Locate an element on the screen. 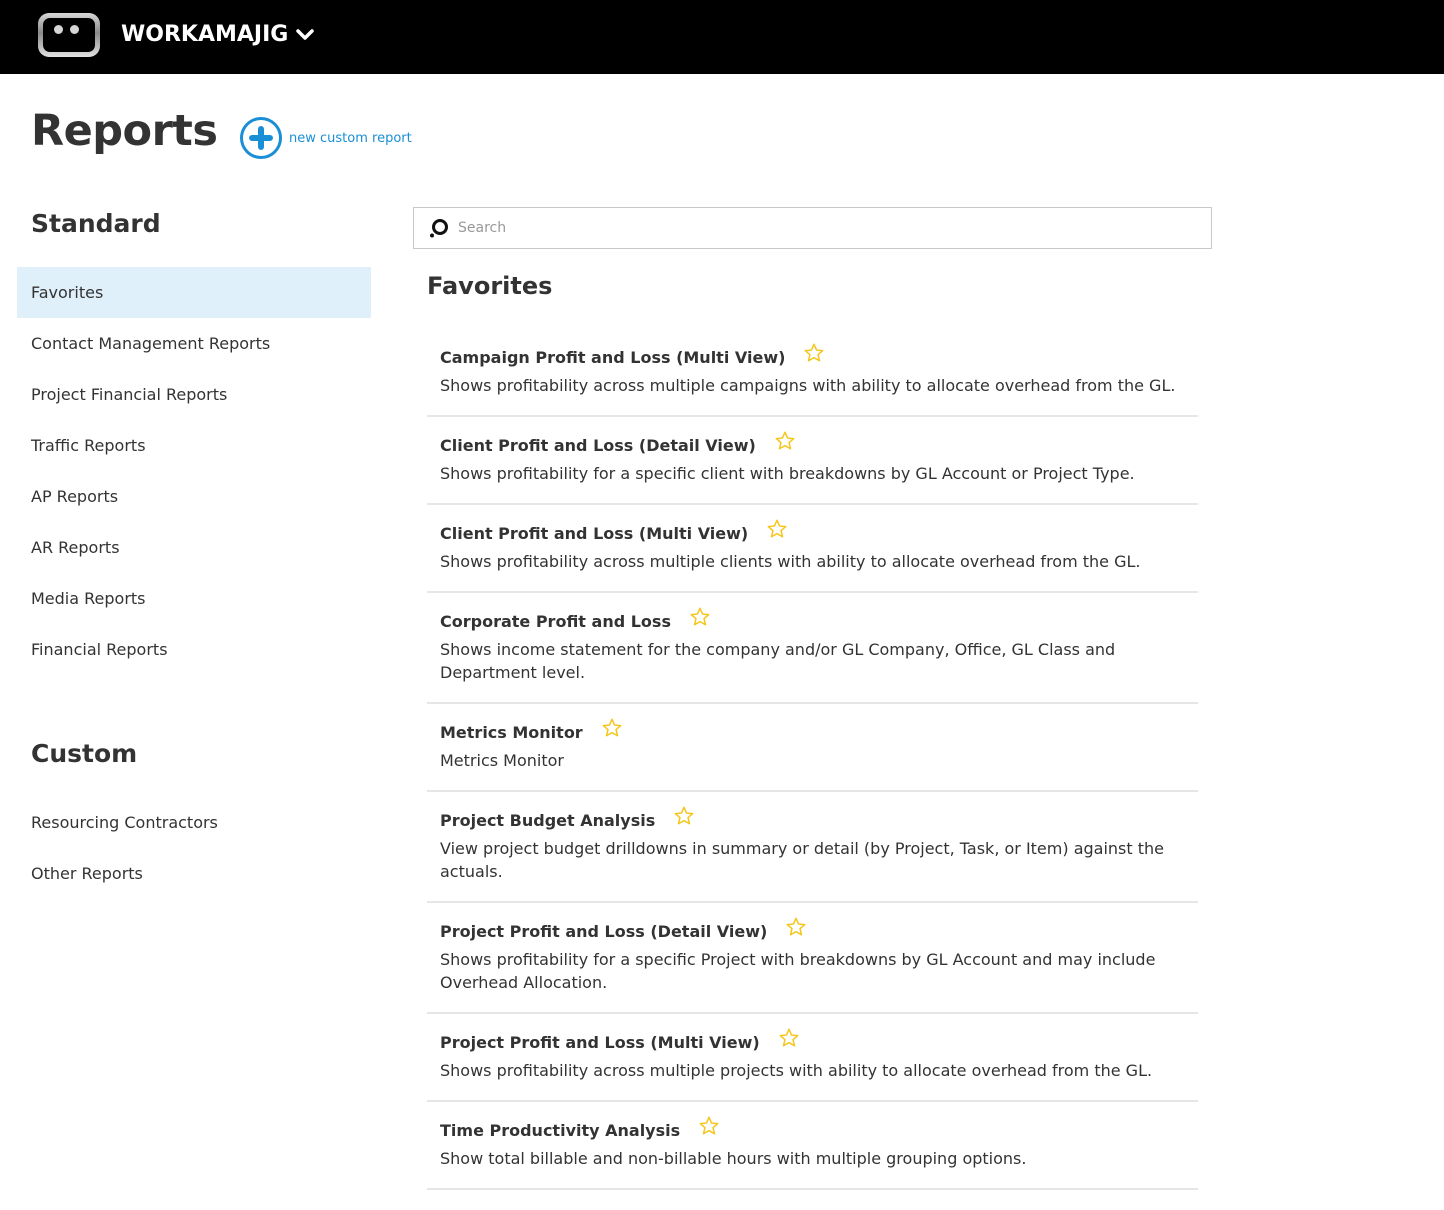  sidebar-item-media-reports: Media Reports is located at coordinates (194, 598).